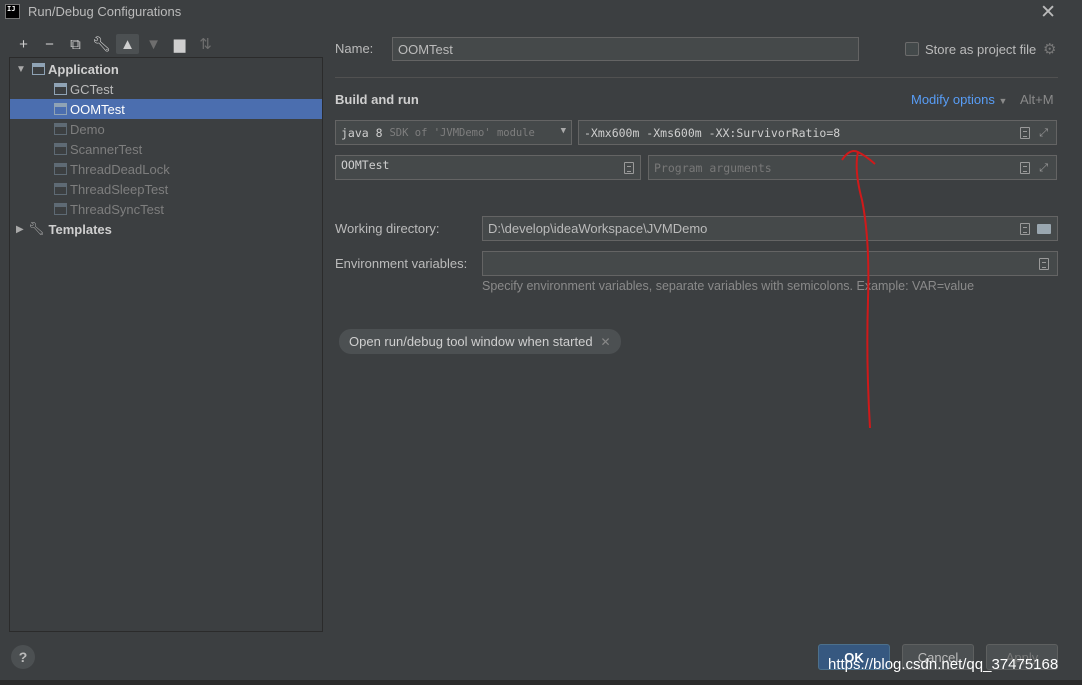  Describe the element at coordinates (1037, 99) in the screenshot. I see `modify-options-shortcut: Alt+M` at that location.